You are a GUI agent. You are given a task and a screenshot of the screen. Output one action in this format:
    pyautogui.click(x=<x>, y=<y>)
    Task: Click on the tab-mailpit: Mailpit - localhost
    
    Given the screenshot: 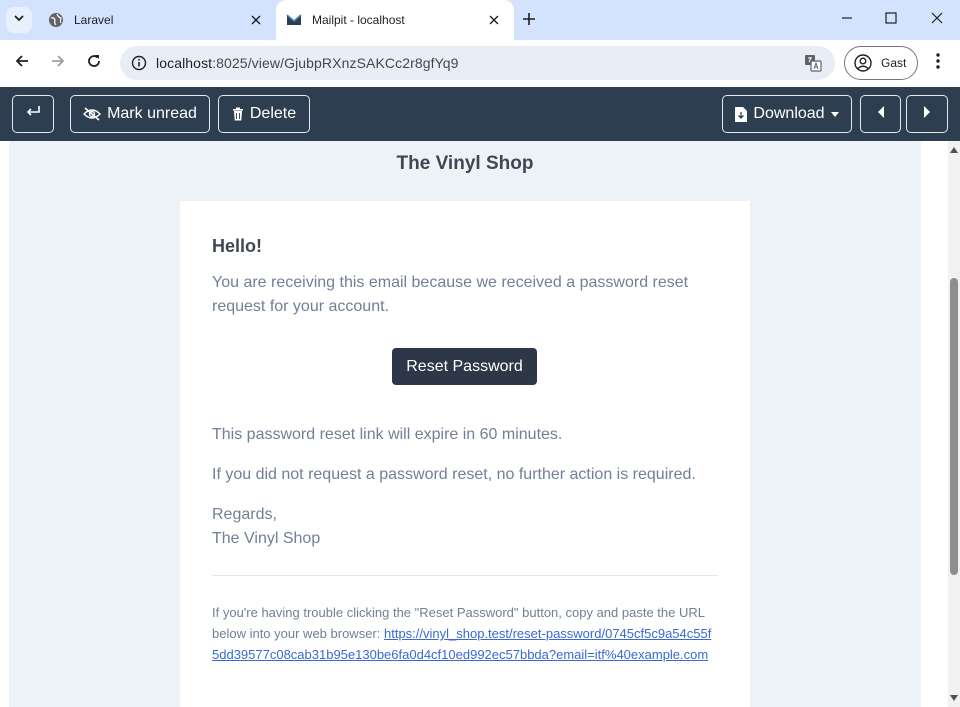 What is the action you would take?
    pyautogui.click(x=395, y=20)
    